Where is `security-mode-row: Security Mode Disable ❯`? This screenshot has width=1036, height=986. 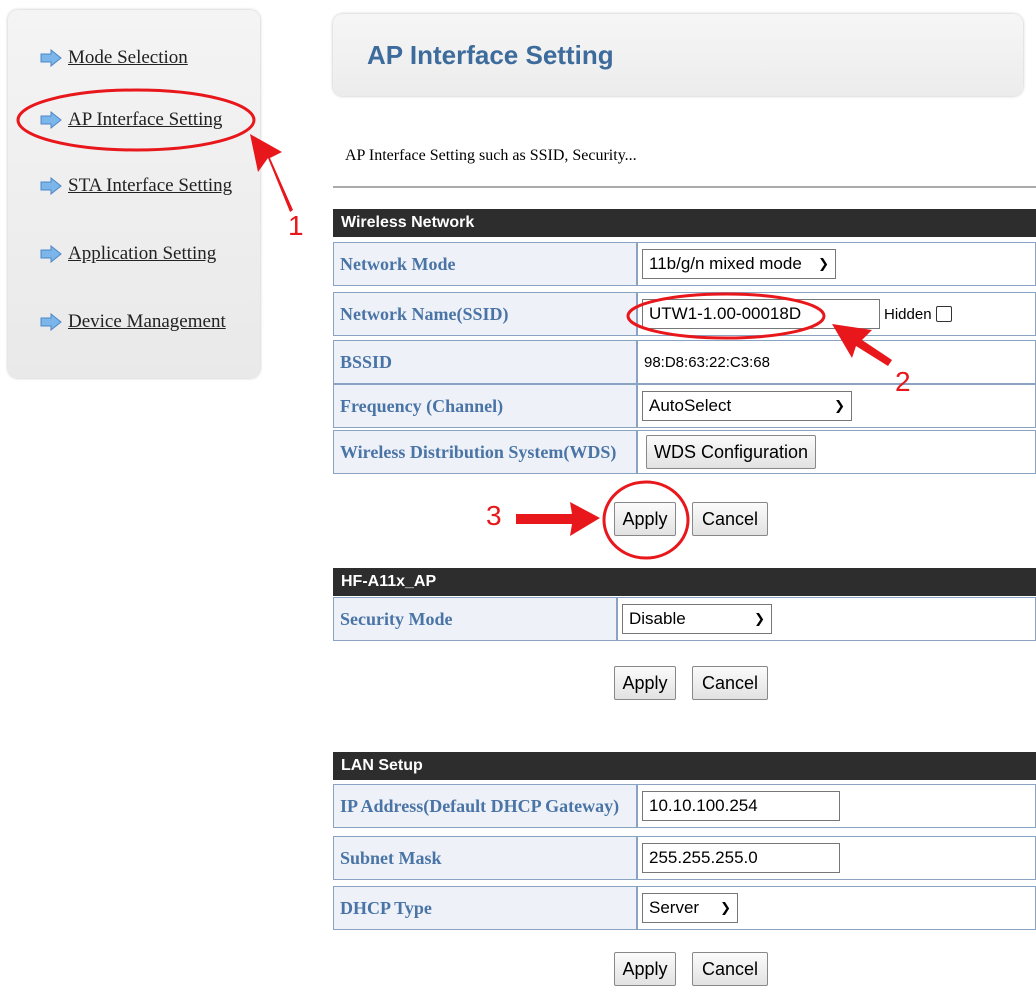
security-mode-row: Security Mode Disable ❯ is located at coordinates (684, 619).